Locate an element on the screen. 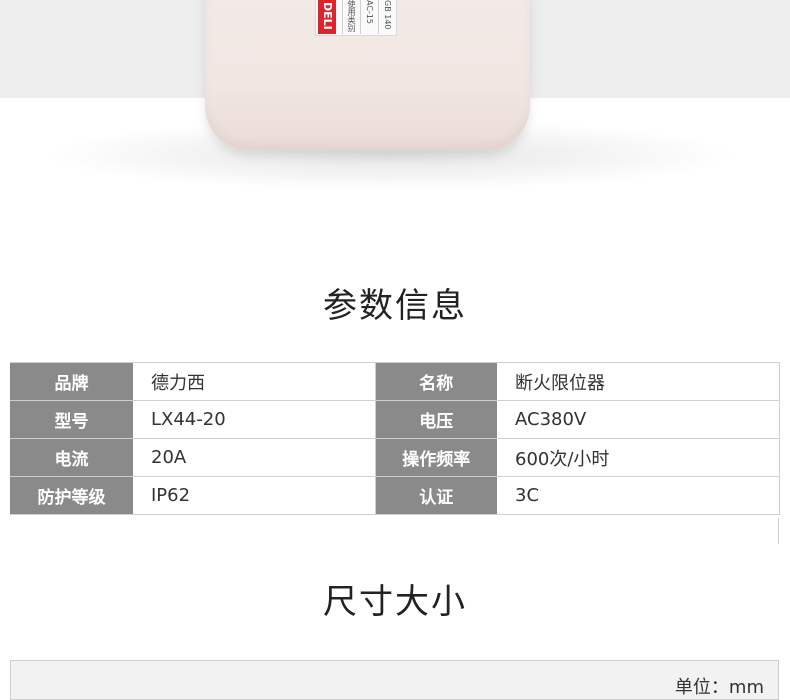 The height and width of the screenshot is (700, 790). table-row: 品牌 德力西 名称 断火限位器 is located at coordinates (395, 381).